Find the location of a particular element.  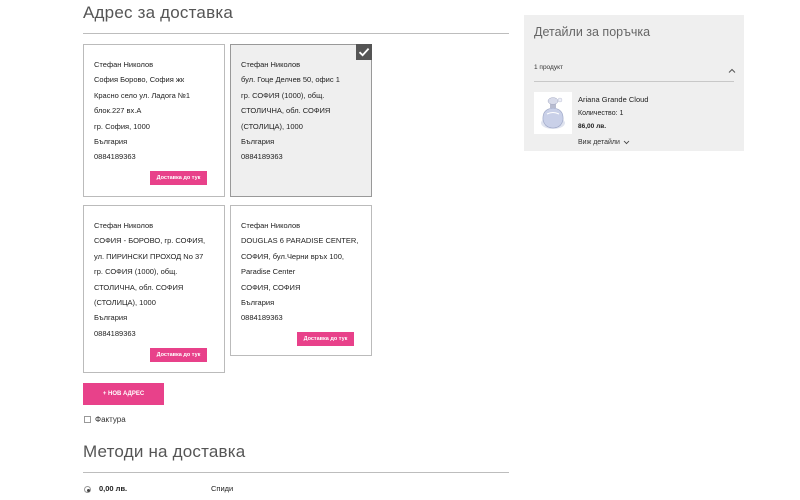

view-details-label: Виж детайли is located at coordinates (599, 142).